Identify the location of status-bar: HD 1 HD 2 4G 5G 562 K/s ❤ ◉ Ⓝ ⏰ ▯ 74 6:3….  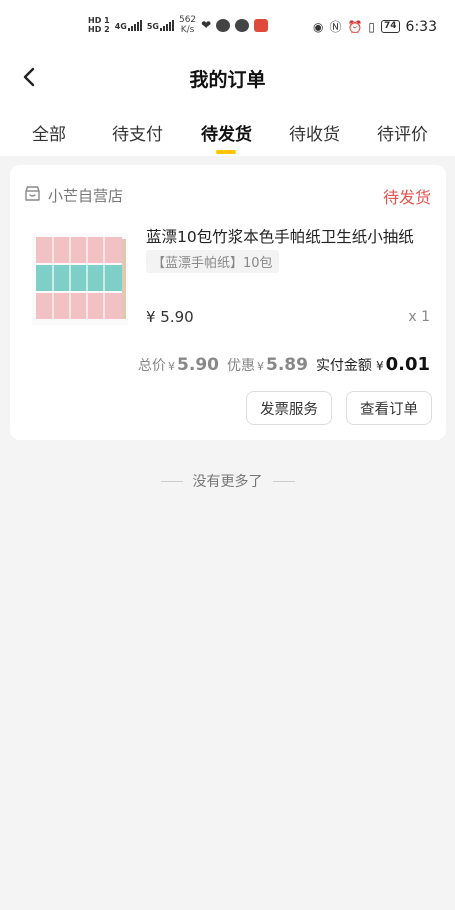
(227, 29).